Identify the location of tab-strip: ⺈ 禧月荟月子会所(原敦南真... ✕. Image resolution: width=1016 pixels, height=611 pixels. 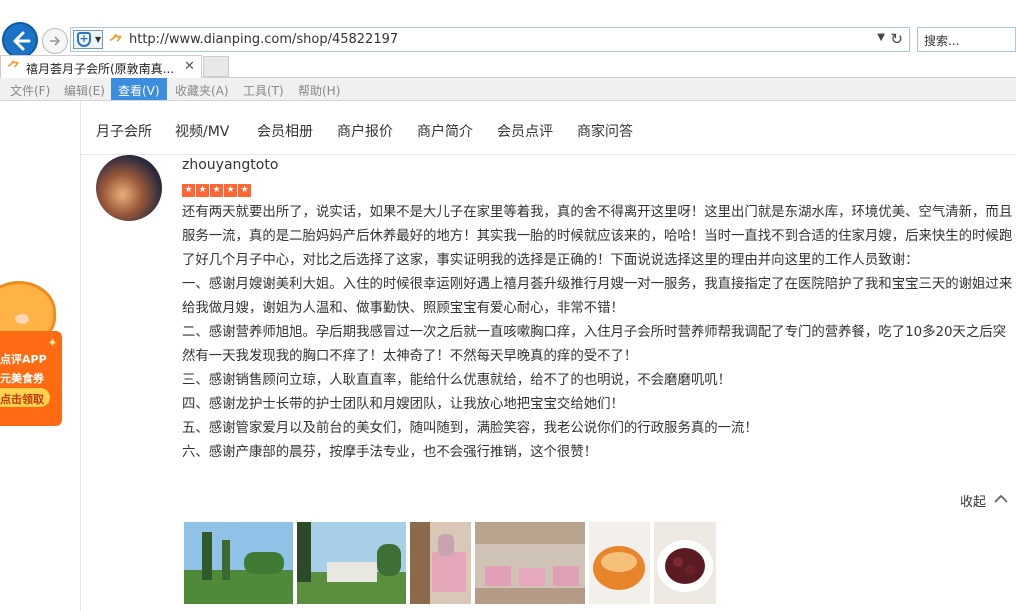
(508, 66).